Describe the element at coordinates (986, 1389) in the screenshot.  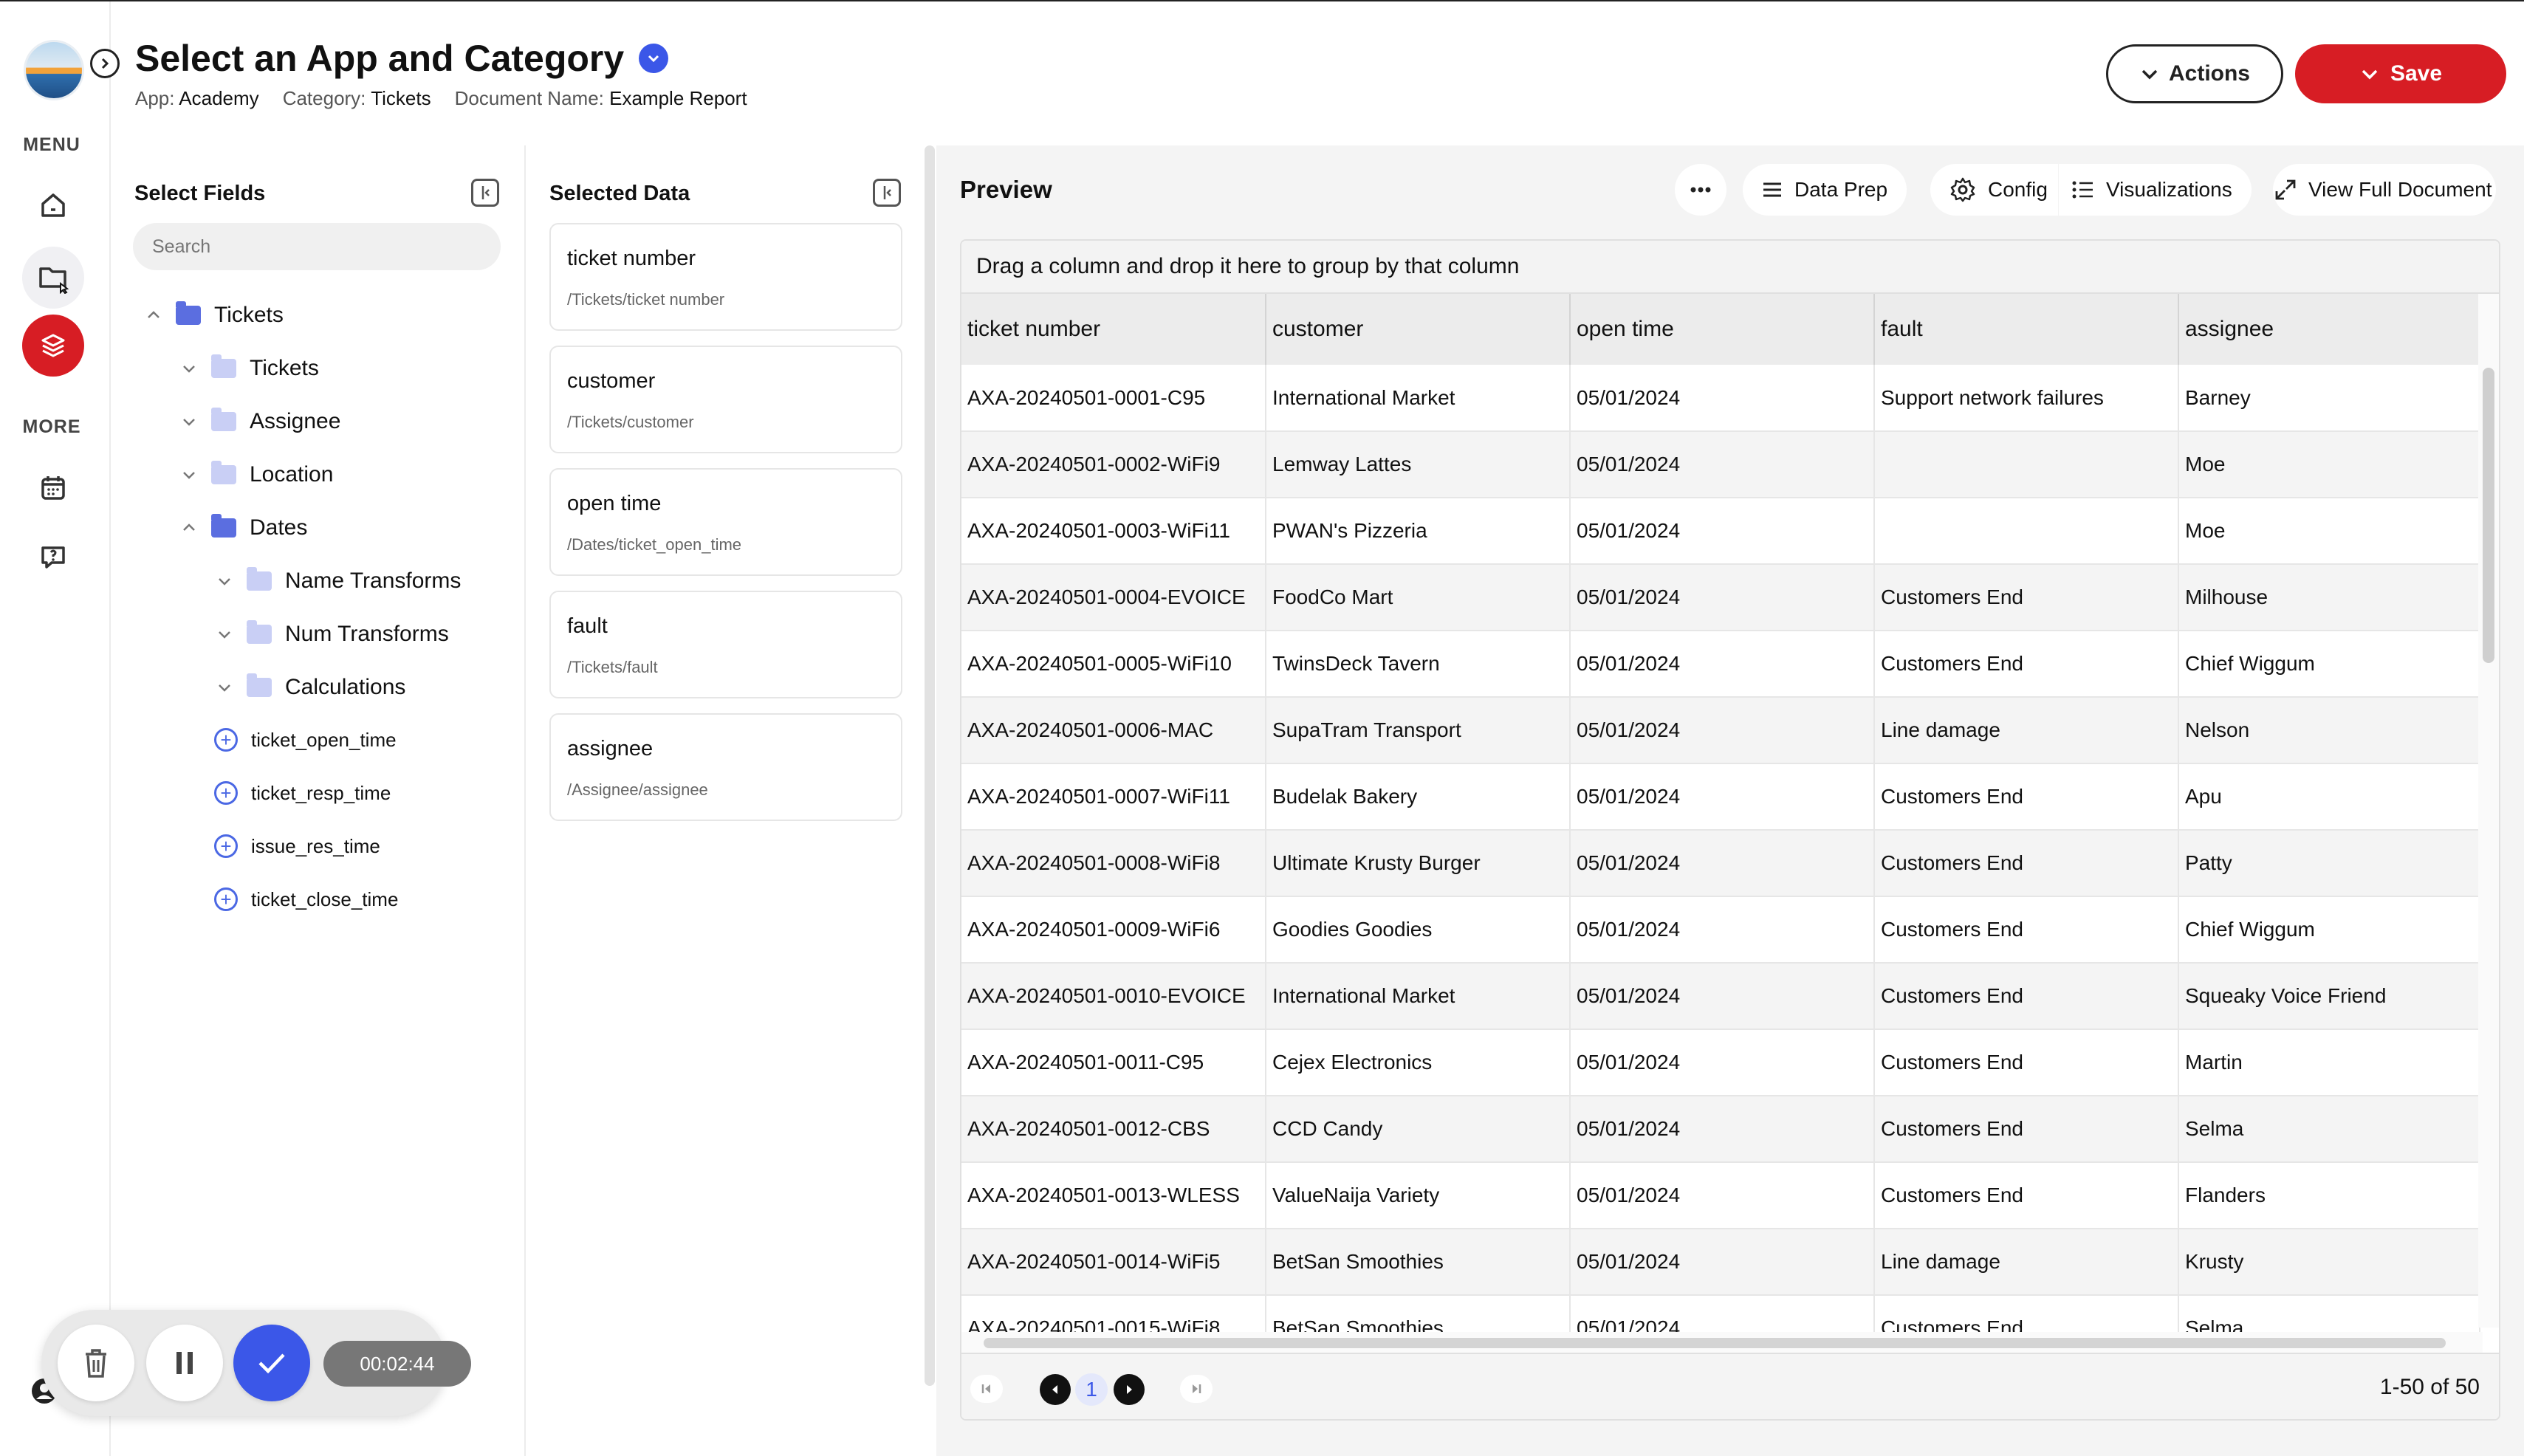
I see `first-page-icon` at that location.